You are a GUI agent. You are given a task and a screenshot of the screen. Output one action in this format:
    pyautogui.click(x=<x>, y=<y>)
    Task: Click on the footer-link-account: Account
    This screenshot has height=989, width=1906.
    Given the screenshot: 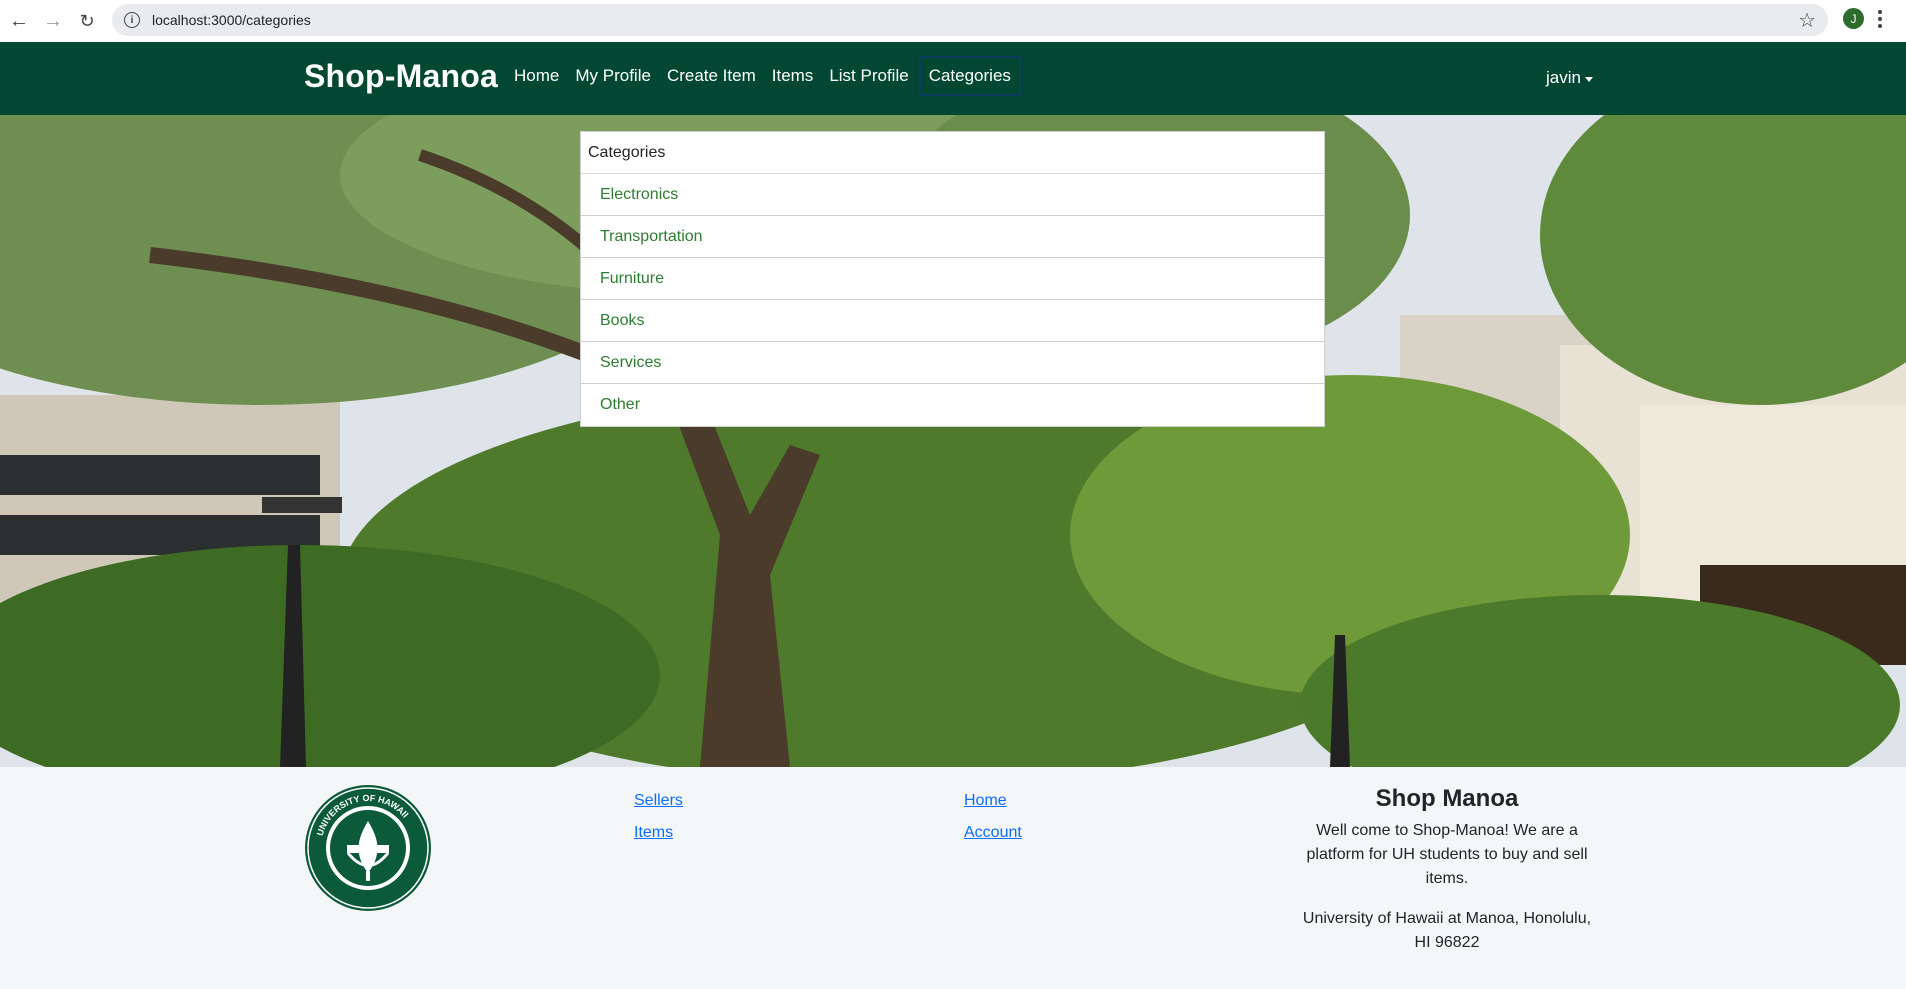 What is the action you would take?
    pyautogui.click(x=993, y=833)
    